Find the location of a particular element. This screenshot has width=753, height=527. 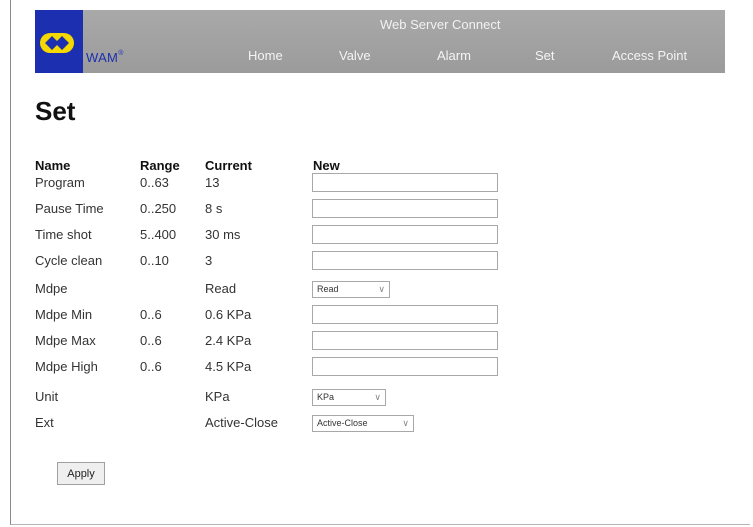

column-header-range: Range is located at coordinates (160, 165).